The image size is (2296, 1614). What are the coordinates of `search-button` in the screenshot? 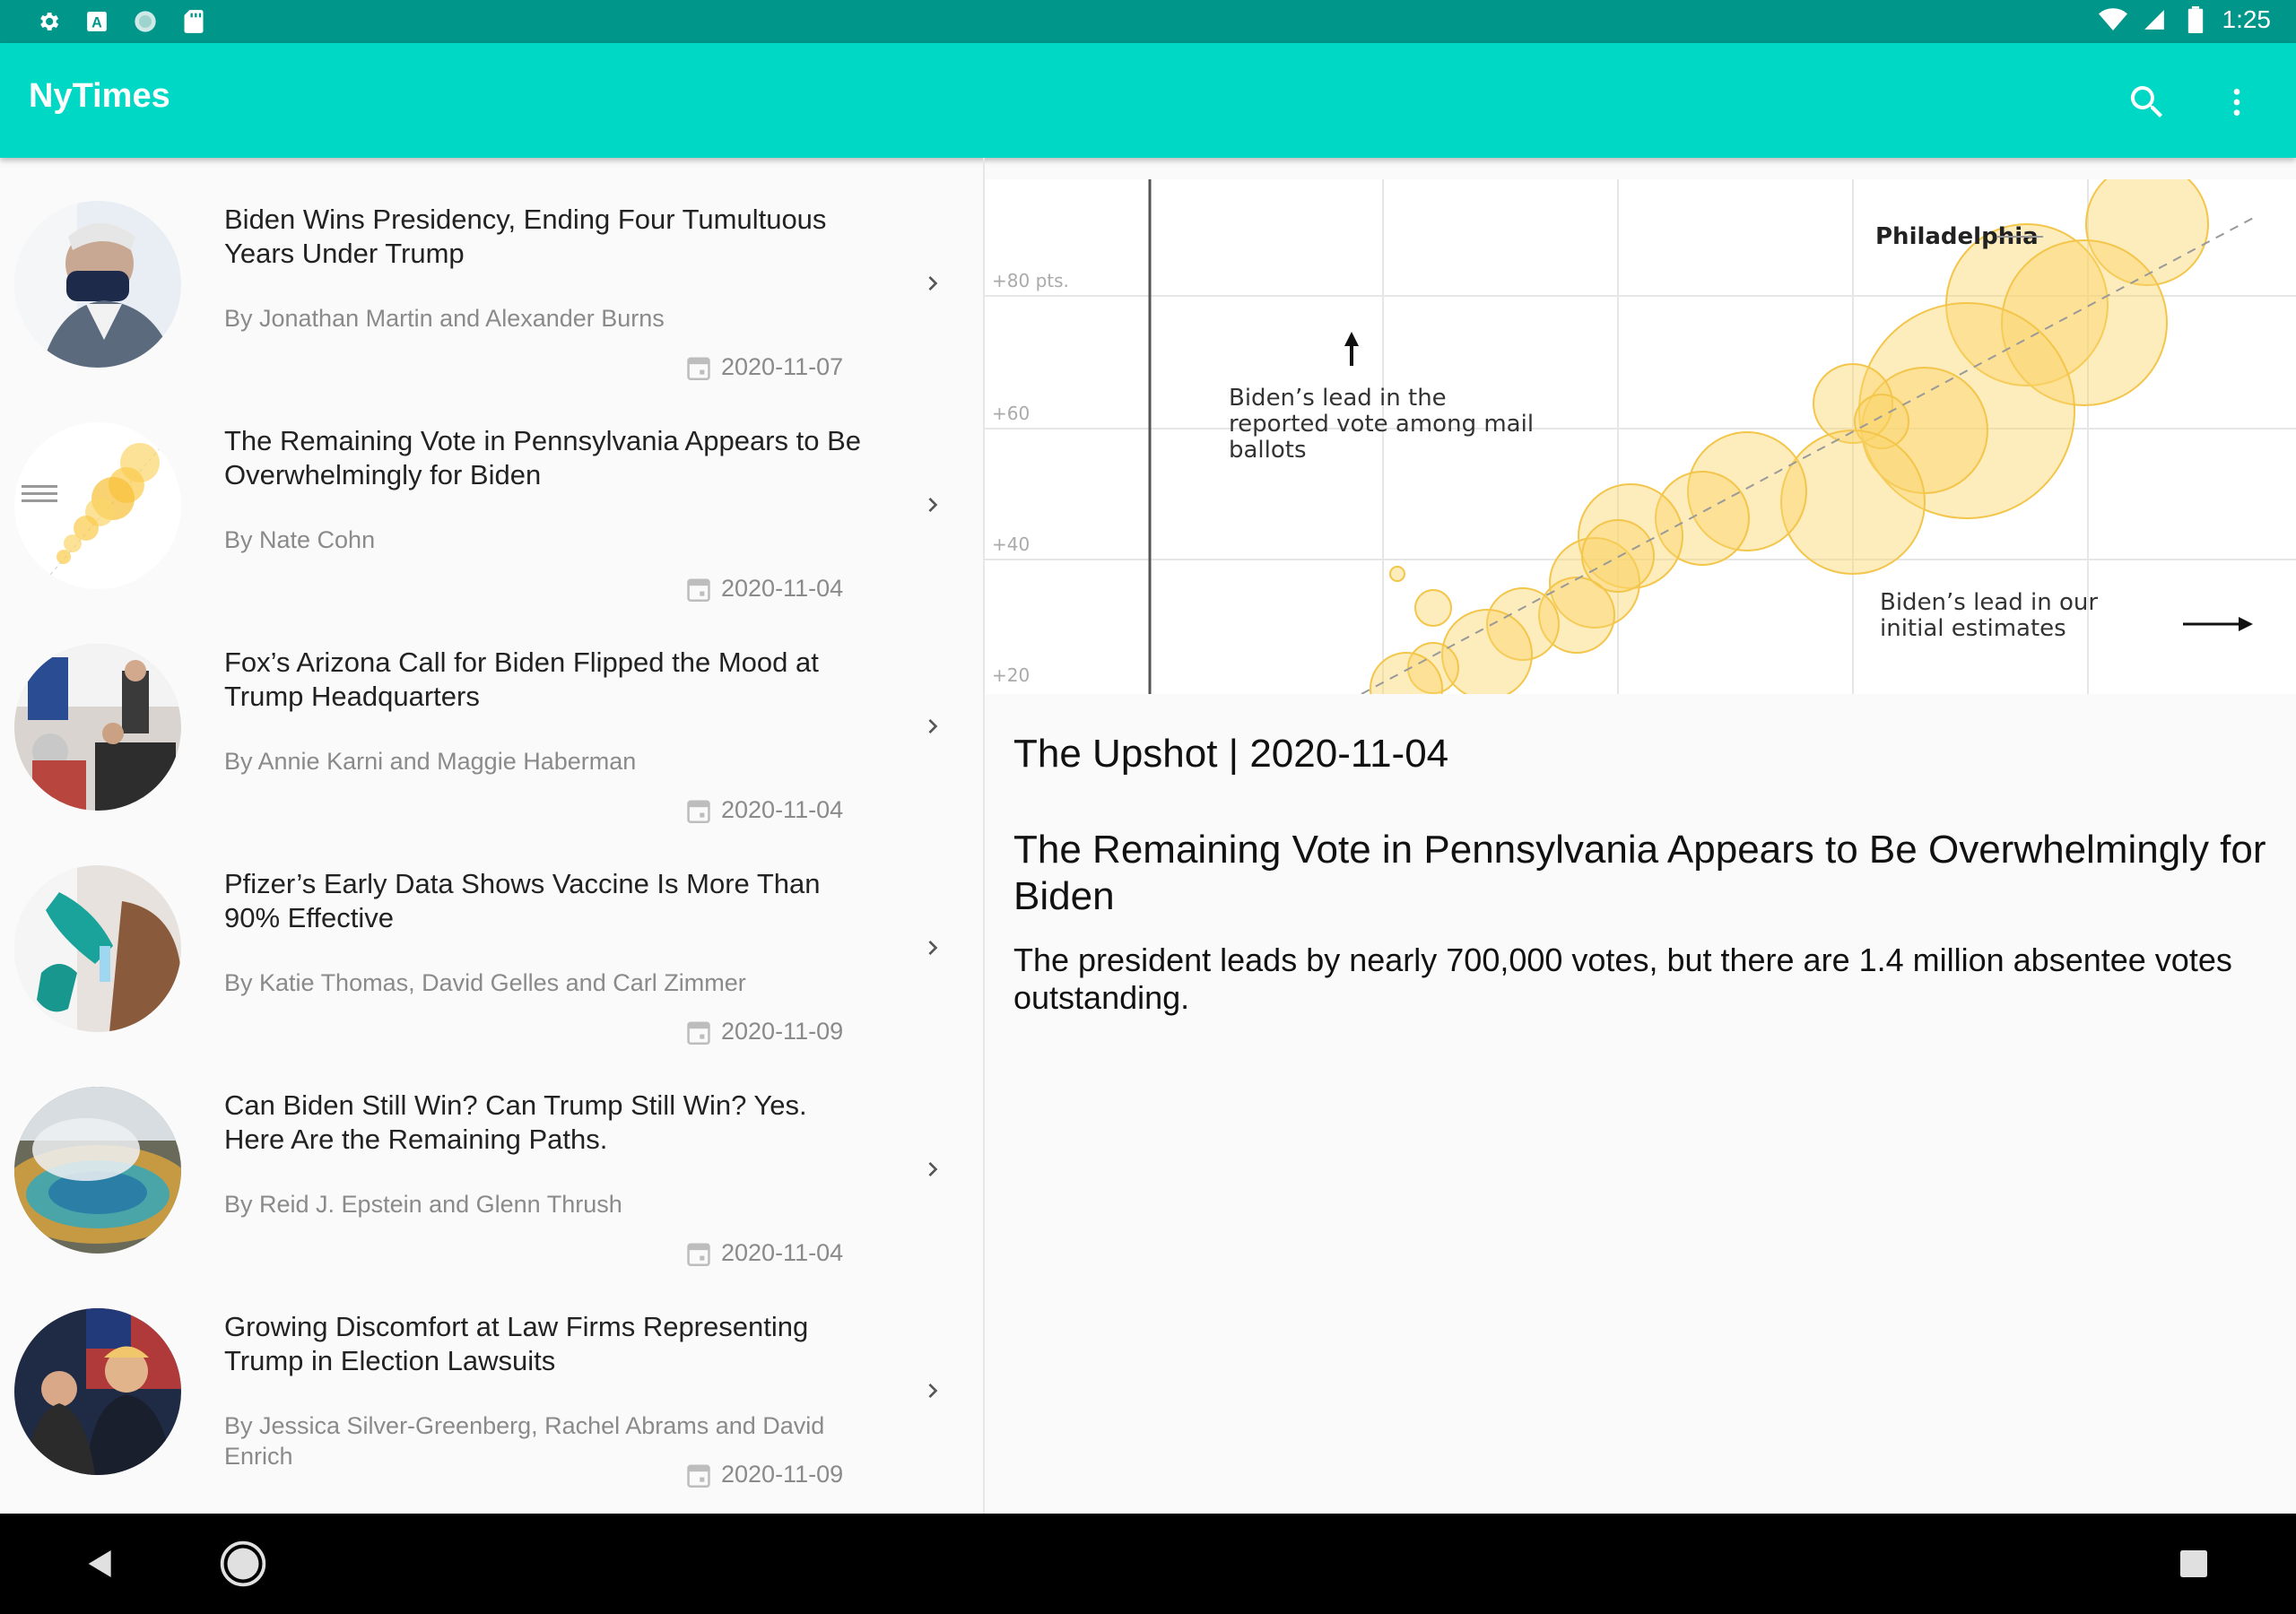 It's located at (2147, 102).